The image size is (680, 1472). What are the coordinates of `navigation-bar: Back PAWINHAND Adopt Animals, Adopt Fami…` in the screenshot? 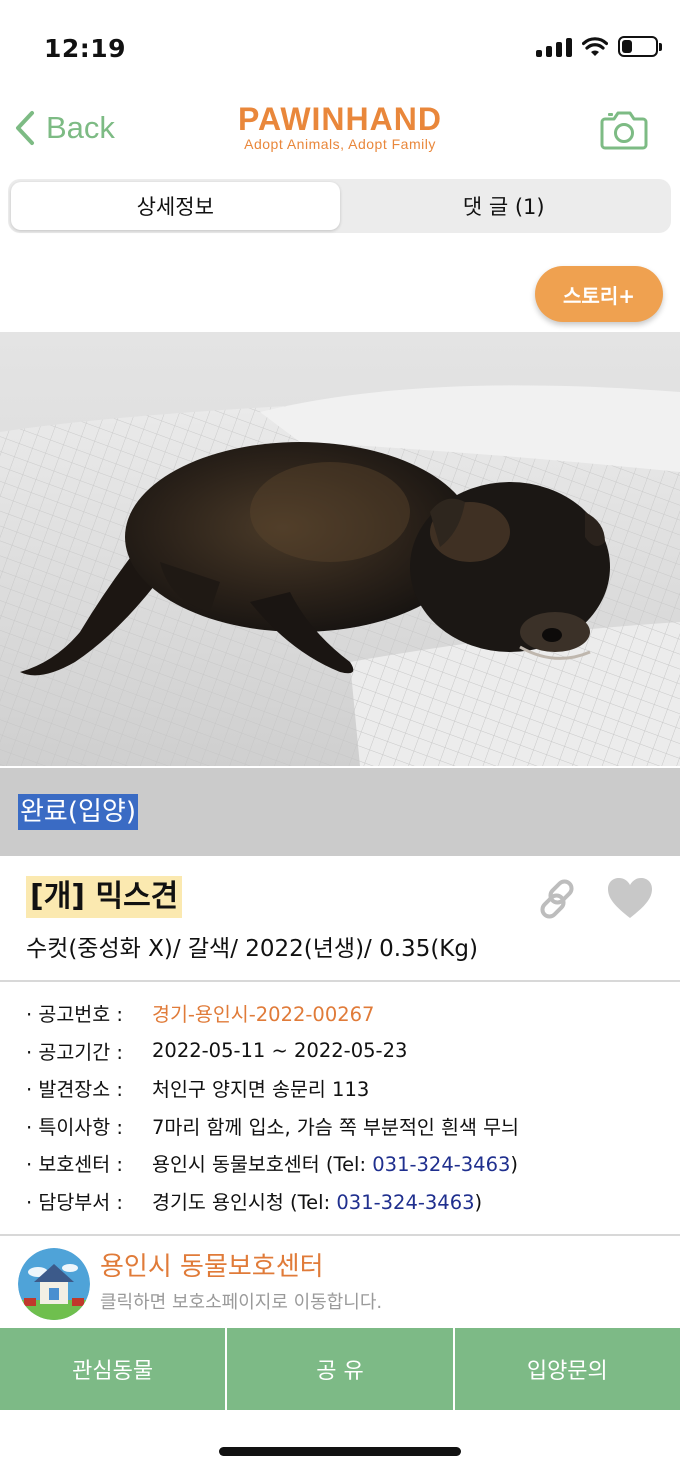 It's located at (340, 134).